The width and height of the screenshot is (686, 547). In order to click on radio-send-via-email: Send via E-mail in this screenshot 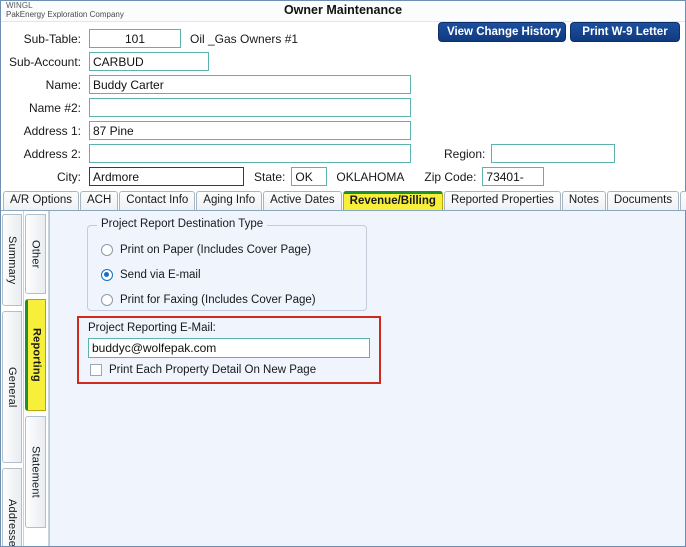, I will do `click(151, 275)`.